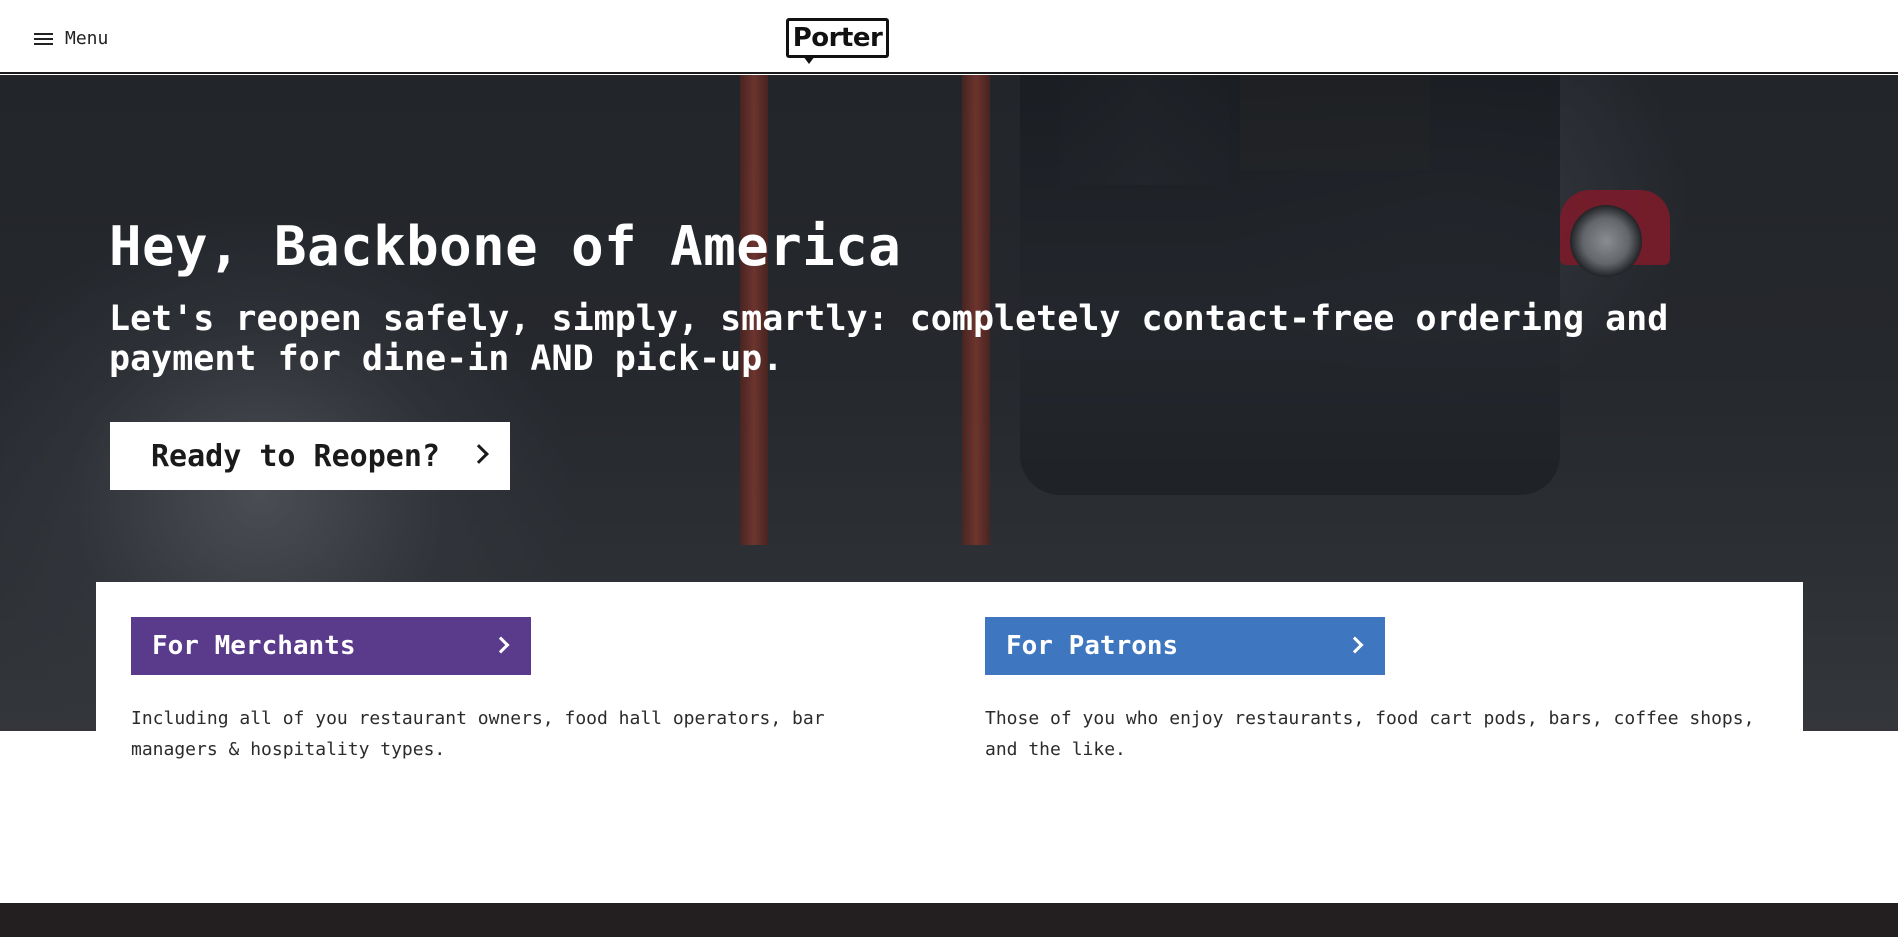 The width and height of the screenshot is (1898, 937). Describe the element at coordinates (87, 38) in the screenshot. I see `menu-label: Menu` at that location.